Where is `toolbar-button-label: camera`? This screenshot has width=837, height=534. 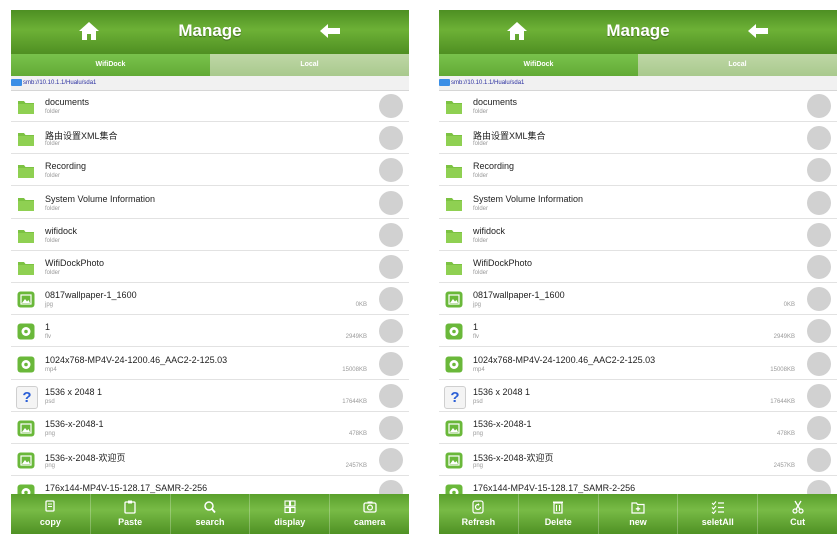
toolbar-button-label: camera is located at coordinates (369, 522).